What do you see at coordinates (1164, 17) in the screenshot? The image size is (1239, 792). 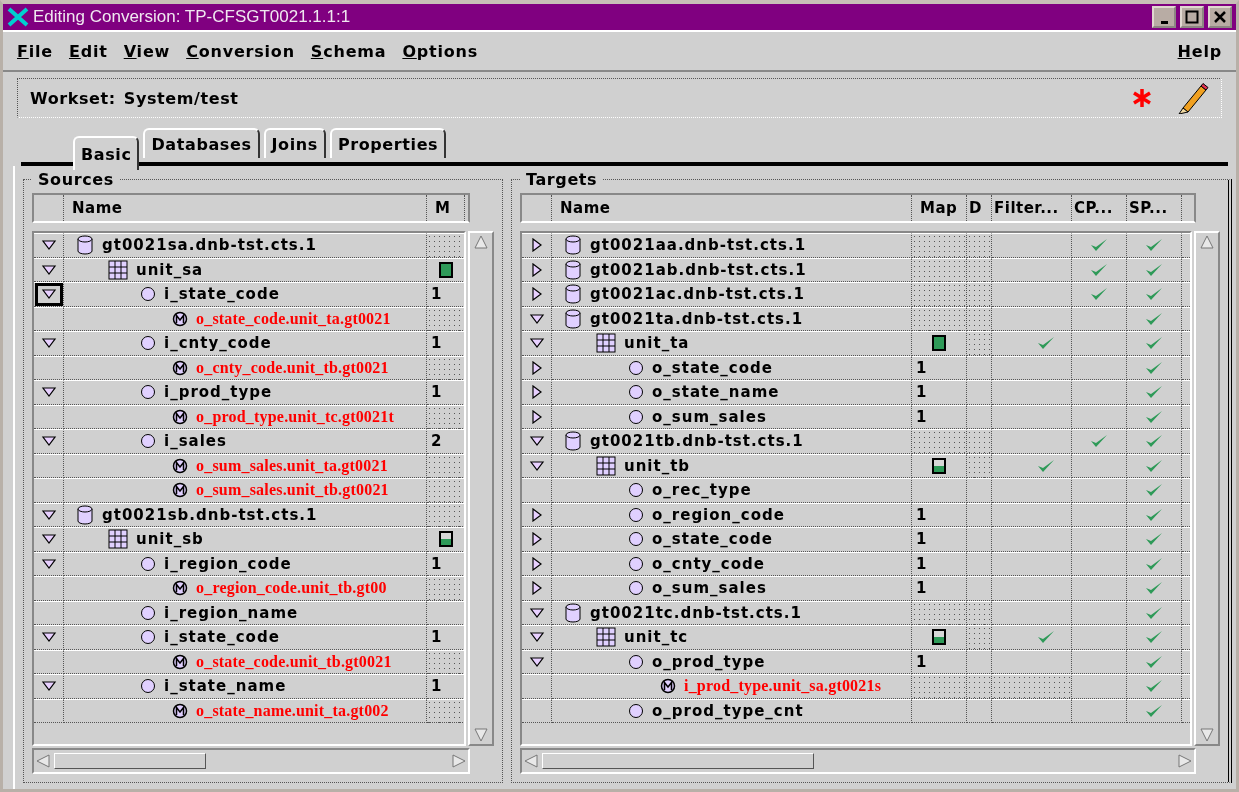 I see `minimize-button` at bounding box center [1164, 17].